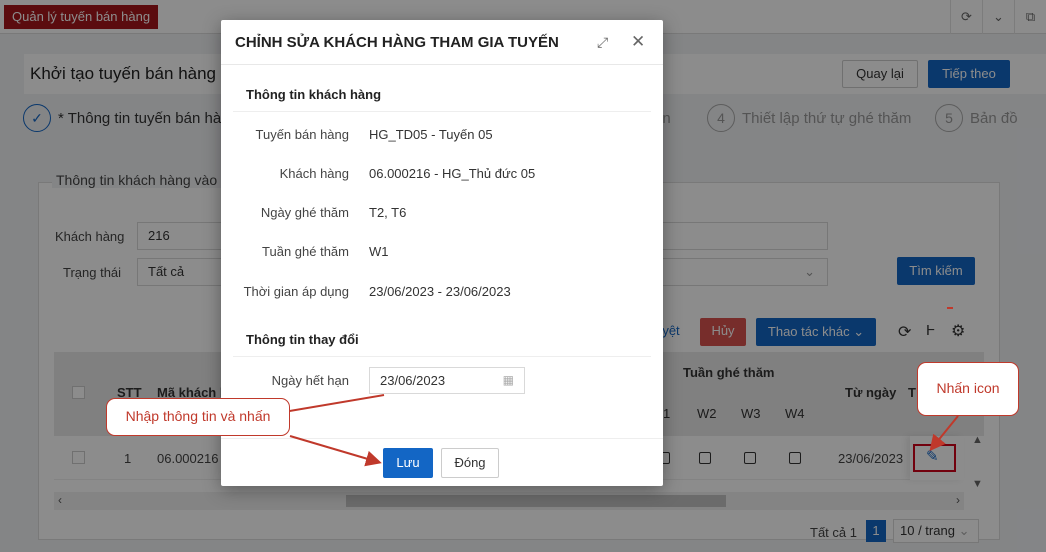 The image size is (1046, 552). Describe the element at coordinates (442, 438) in the screenshot. I see `modal-footer-divider` at that location.